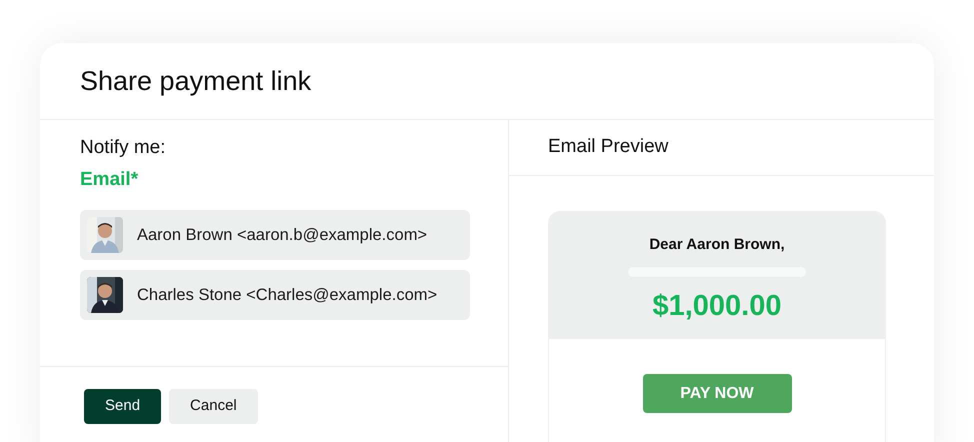  What do you see at coordinates (717, 245) in the screenshot?
I see `greeting-text: Dear Aaron Brown,` at bounding box center [717, 245].